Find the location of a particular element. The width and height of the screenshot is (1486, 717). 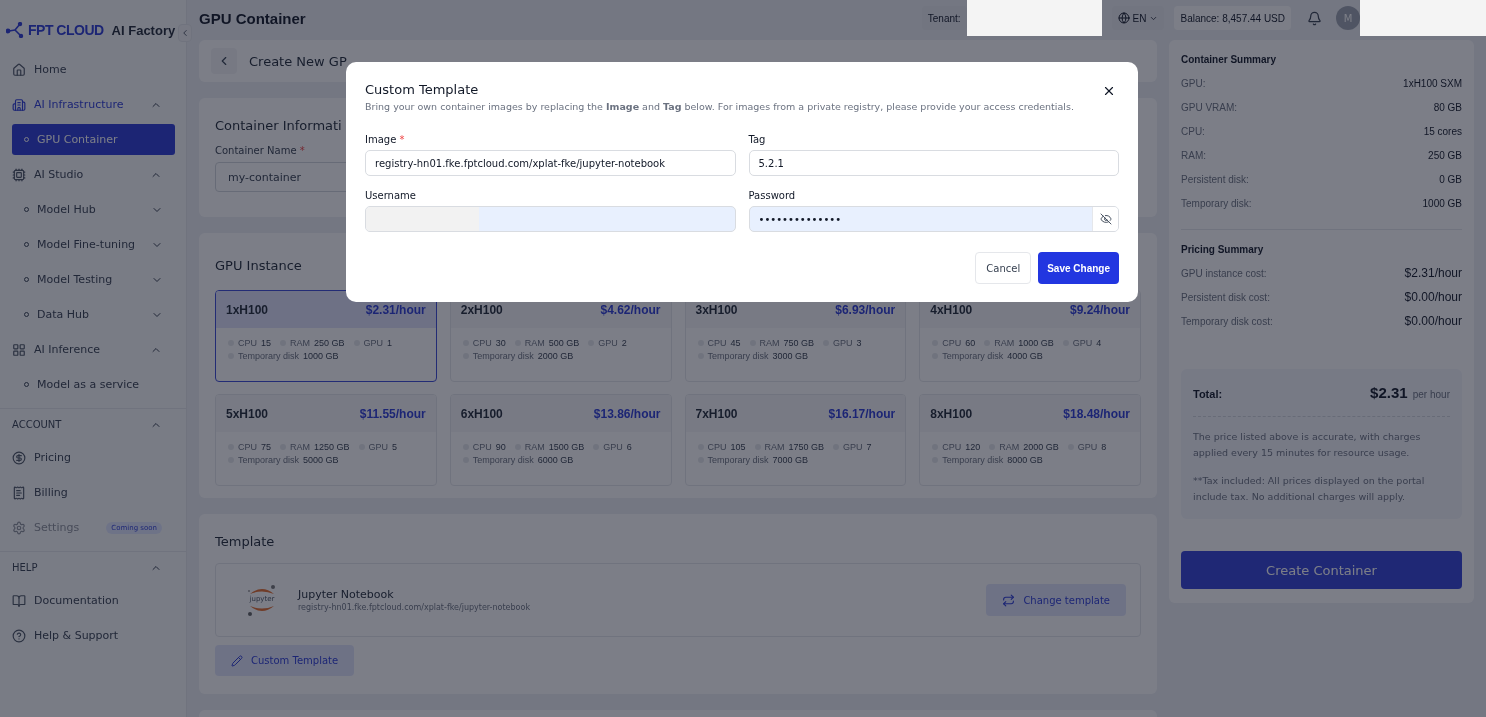

spec-text: RAM 1500 GB is located at coordinates (549, 447).